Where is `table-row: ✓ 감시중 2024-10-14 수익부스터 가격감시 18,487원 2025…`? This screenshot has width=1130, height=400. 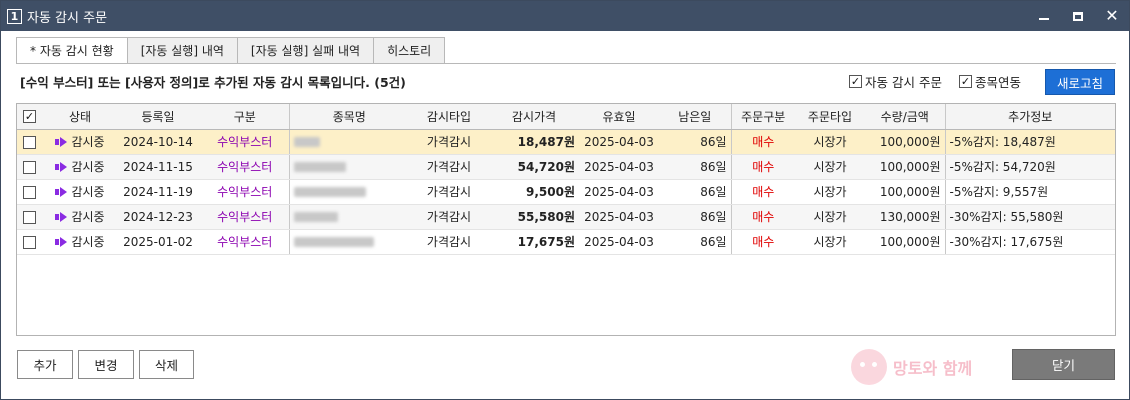 table-row: ✓ 감시중 2024-10-14 수익부스터 가격감시 18,487원 2025… is located at coordinates (566, 142).